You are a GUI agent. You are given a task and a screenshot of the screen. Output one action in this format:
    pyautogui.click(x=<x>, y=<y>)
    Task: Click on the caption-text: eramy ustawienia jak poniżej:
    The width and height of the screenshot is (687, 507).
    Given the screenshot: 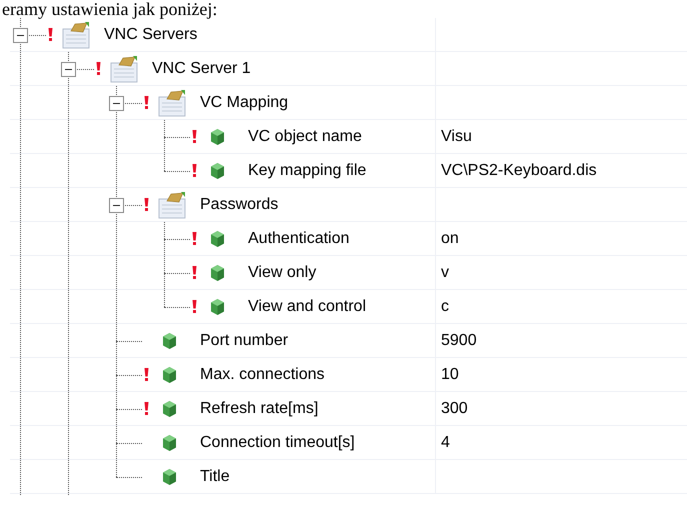 What is the action you would take?
    pyautogui.click(x=109, y=9)
    